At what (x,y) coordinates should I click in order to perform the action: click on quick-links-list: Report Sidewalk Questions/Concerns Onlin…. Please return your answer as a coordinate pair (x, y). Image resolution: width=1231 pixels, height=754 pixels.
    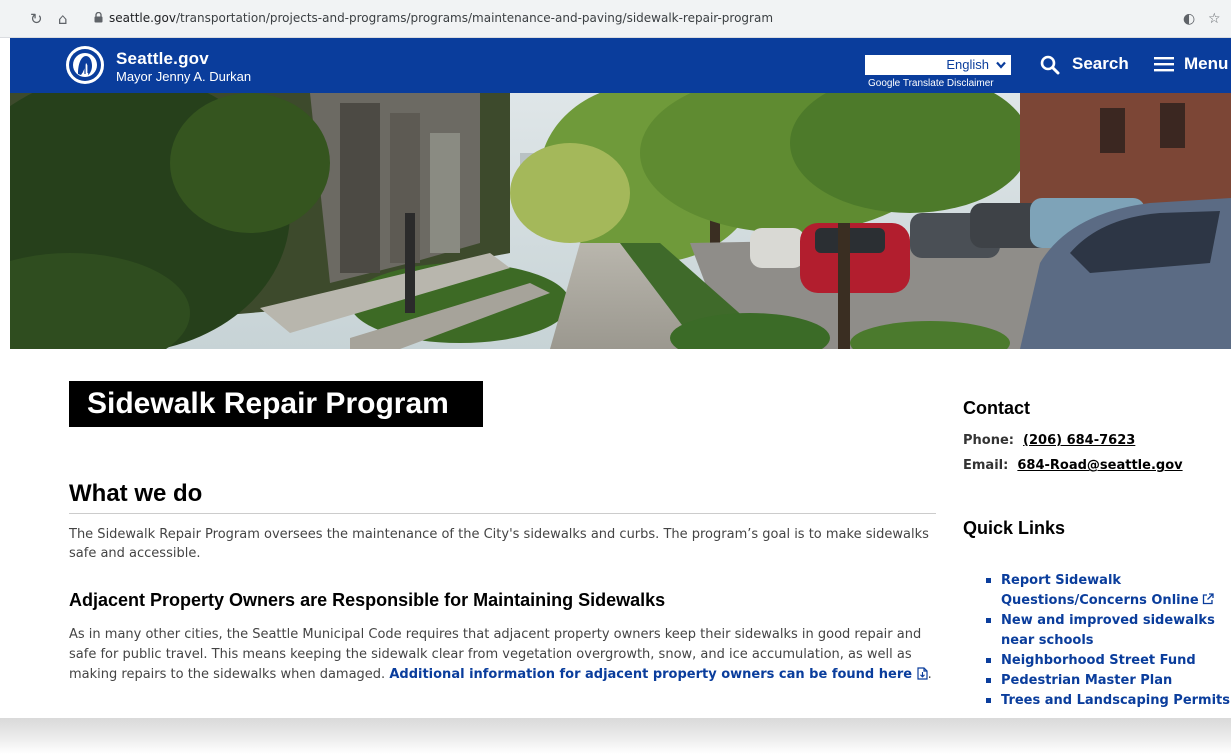
    Looking at the image, I should click on (1108, 641).